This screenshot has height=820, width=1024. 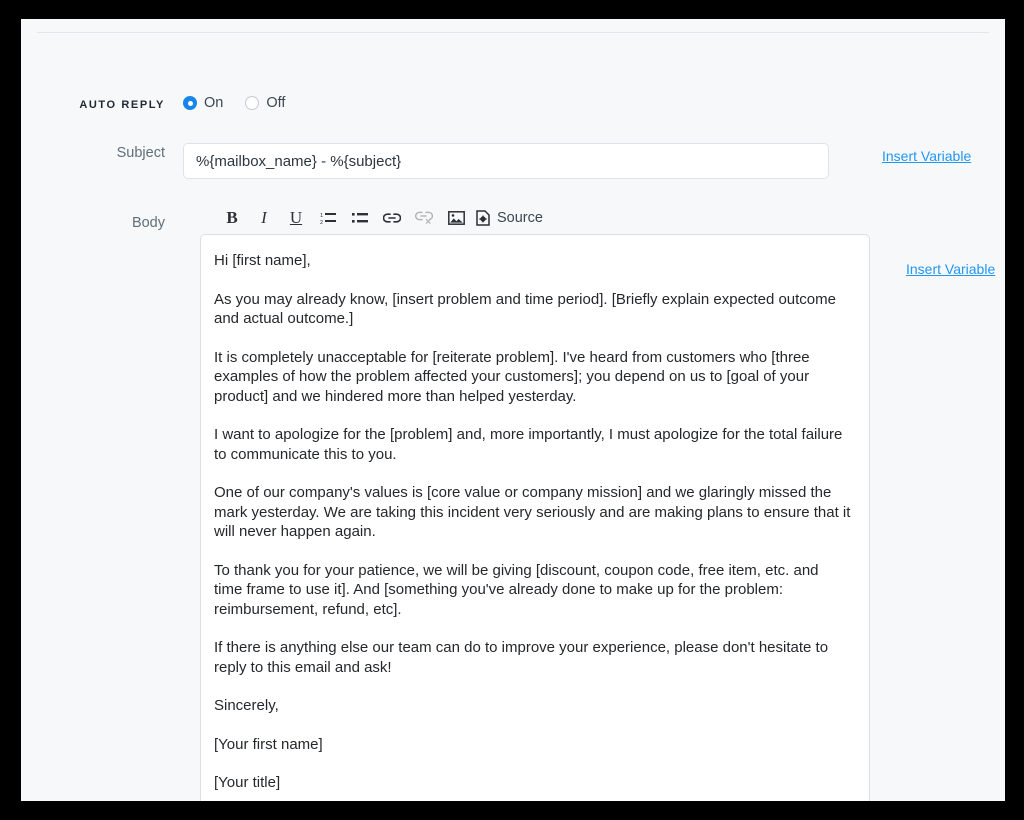 I want to click on auto-reply-option-on: On, so click(x=203, y=103).